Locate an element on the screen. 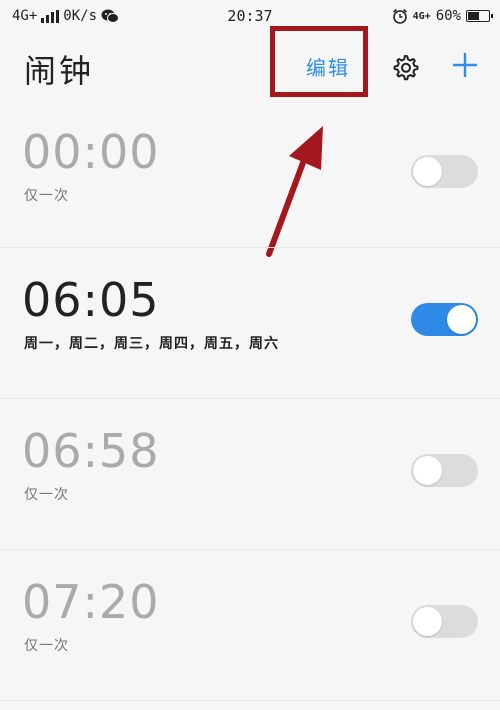 The width and height of the screenshot is (500, 710). battery-icon is located at coordinates (479, 16).